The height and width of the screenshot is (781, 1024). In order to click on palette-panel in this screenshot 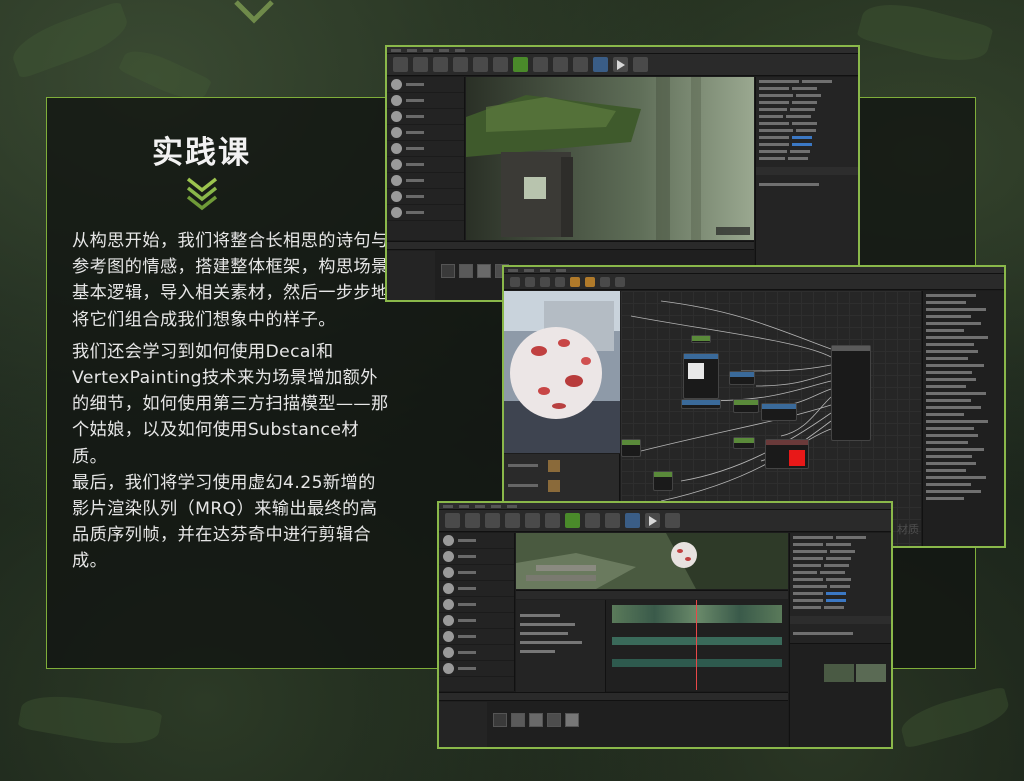, I will do `click(963, 418)`.